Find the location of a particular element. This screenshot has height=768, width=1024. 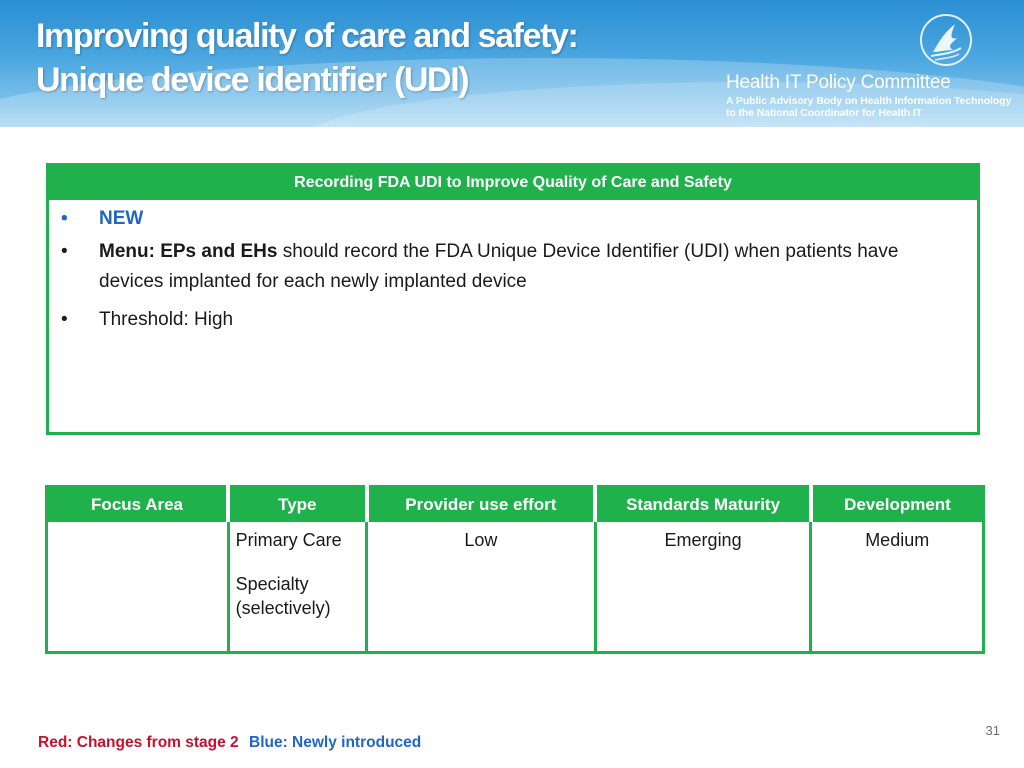

header-type: Type is located at coordinates (296, 504).